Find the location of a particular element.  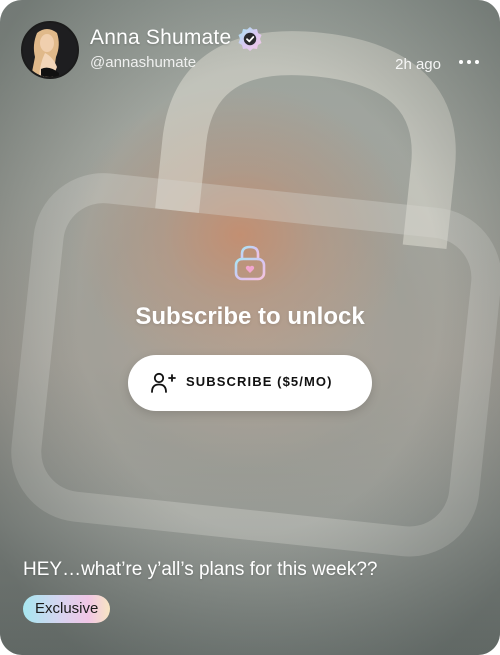

avatar is located at coordinates (50, 50).